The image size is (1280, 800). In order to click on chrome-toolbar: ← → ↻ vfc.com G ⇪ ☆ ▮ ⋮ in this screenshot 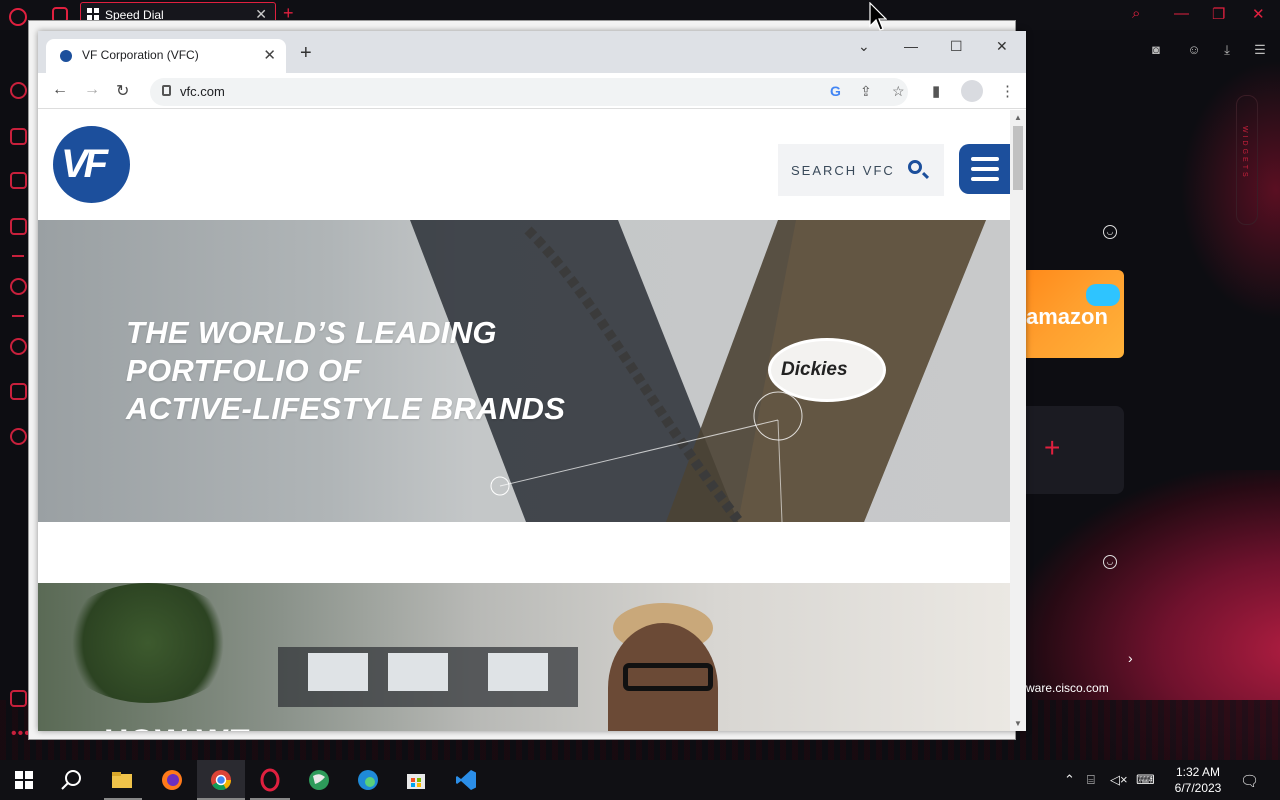, I will do `click(532, 91)`.